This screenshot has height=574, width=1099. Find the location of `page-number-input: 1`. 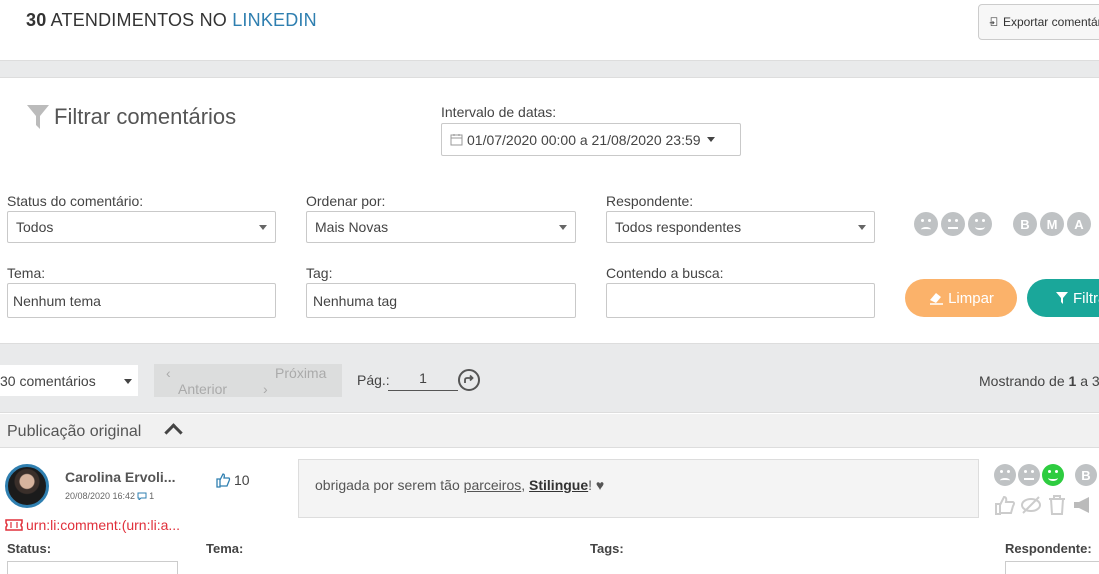

page-number-input: 1 is located at coordinates (423, 380).